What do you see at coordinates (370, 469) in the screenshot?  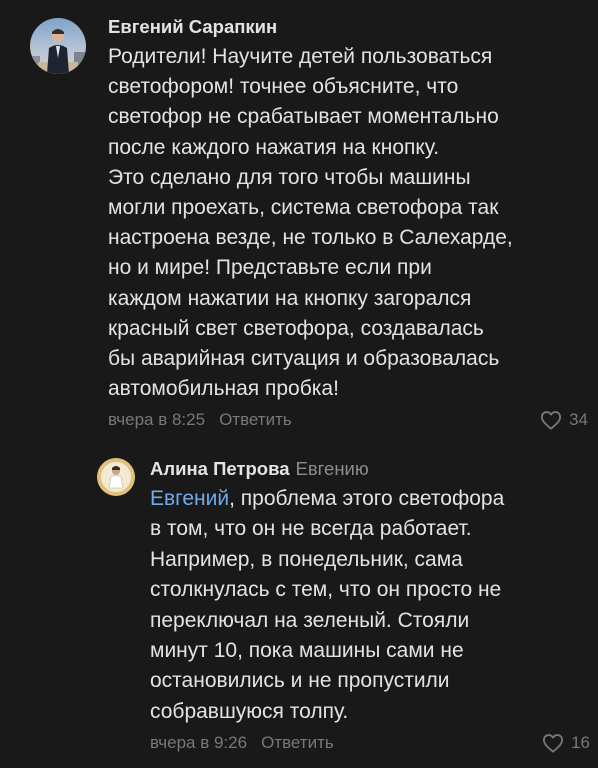 I see `comment-author-line: Алина Петрова Евгению` at bounding box center [370, 469].